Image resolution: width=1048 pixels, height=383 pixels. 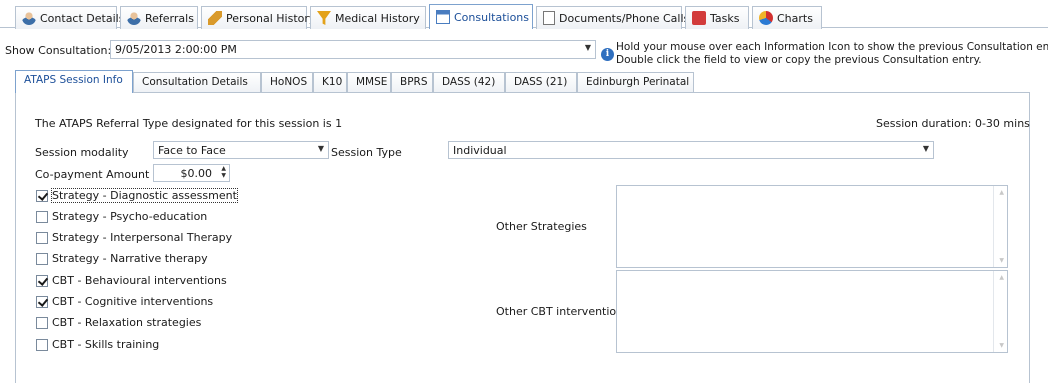 I want to click on checkbox-cbt-cognitive-interventions: CBT - Cognitive interventions, so click(x=124, y=301).